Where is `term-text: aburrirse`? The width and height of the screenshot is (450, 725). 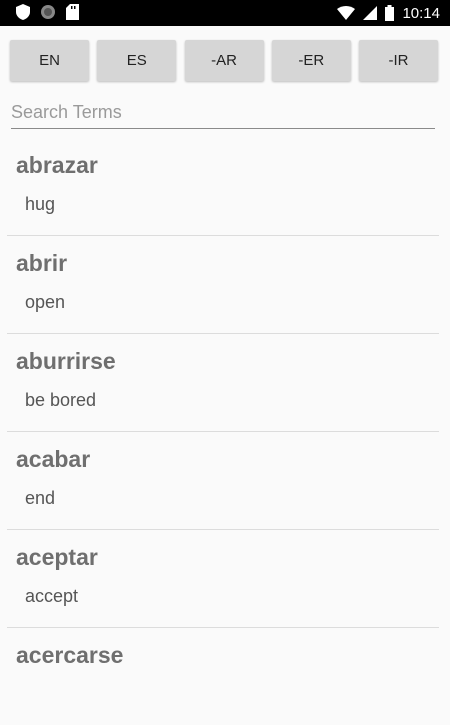 term-text: aburrirse is located at coordinates (66, 361).